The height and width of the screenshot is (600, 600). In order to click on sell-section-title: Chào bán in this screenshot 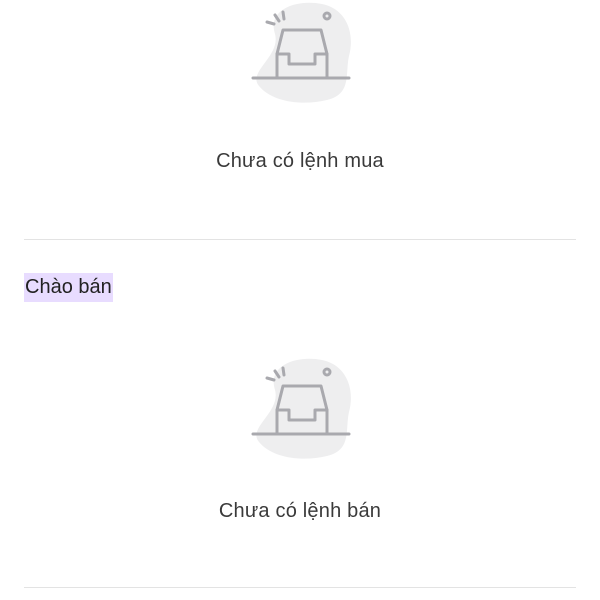, I will do `click(68, 287)`.